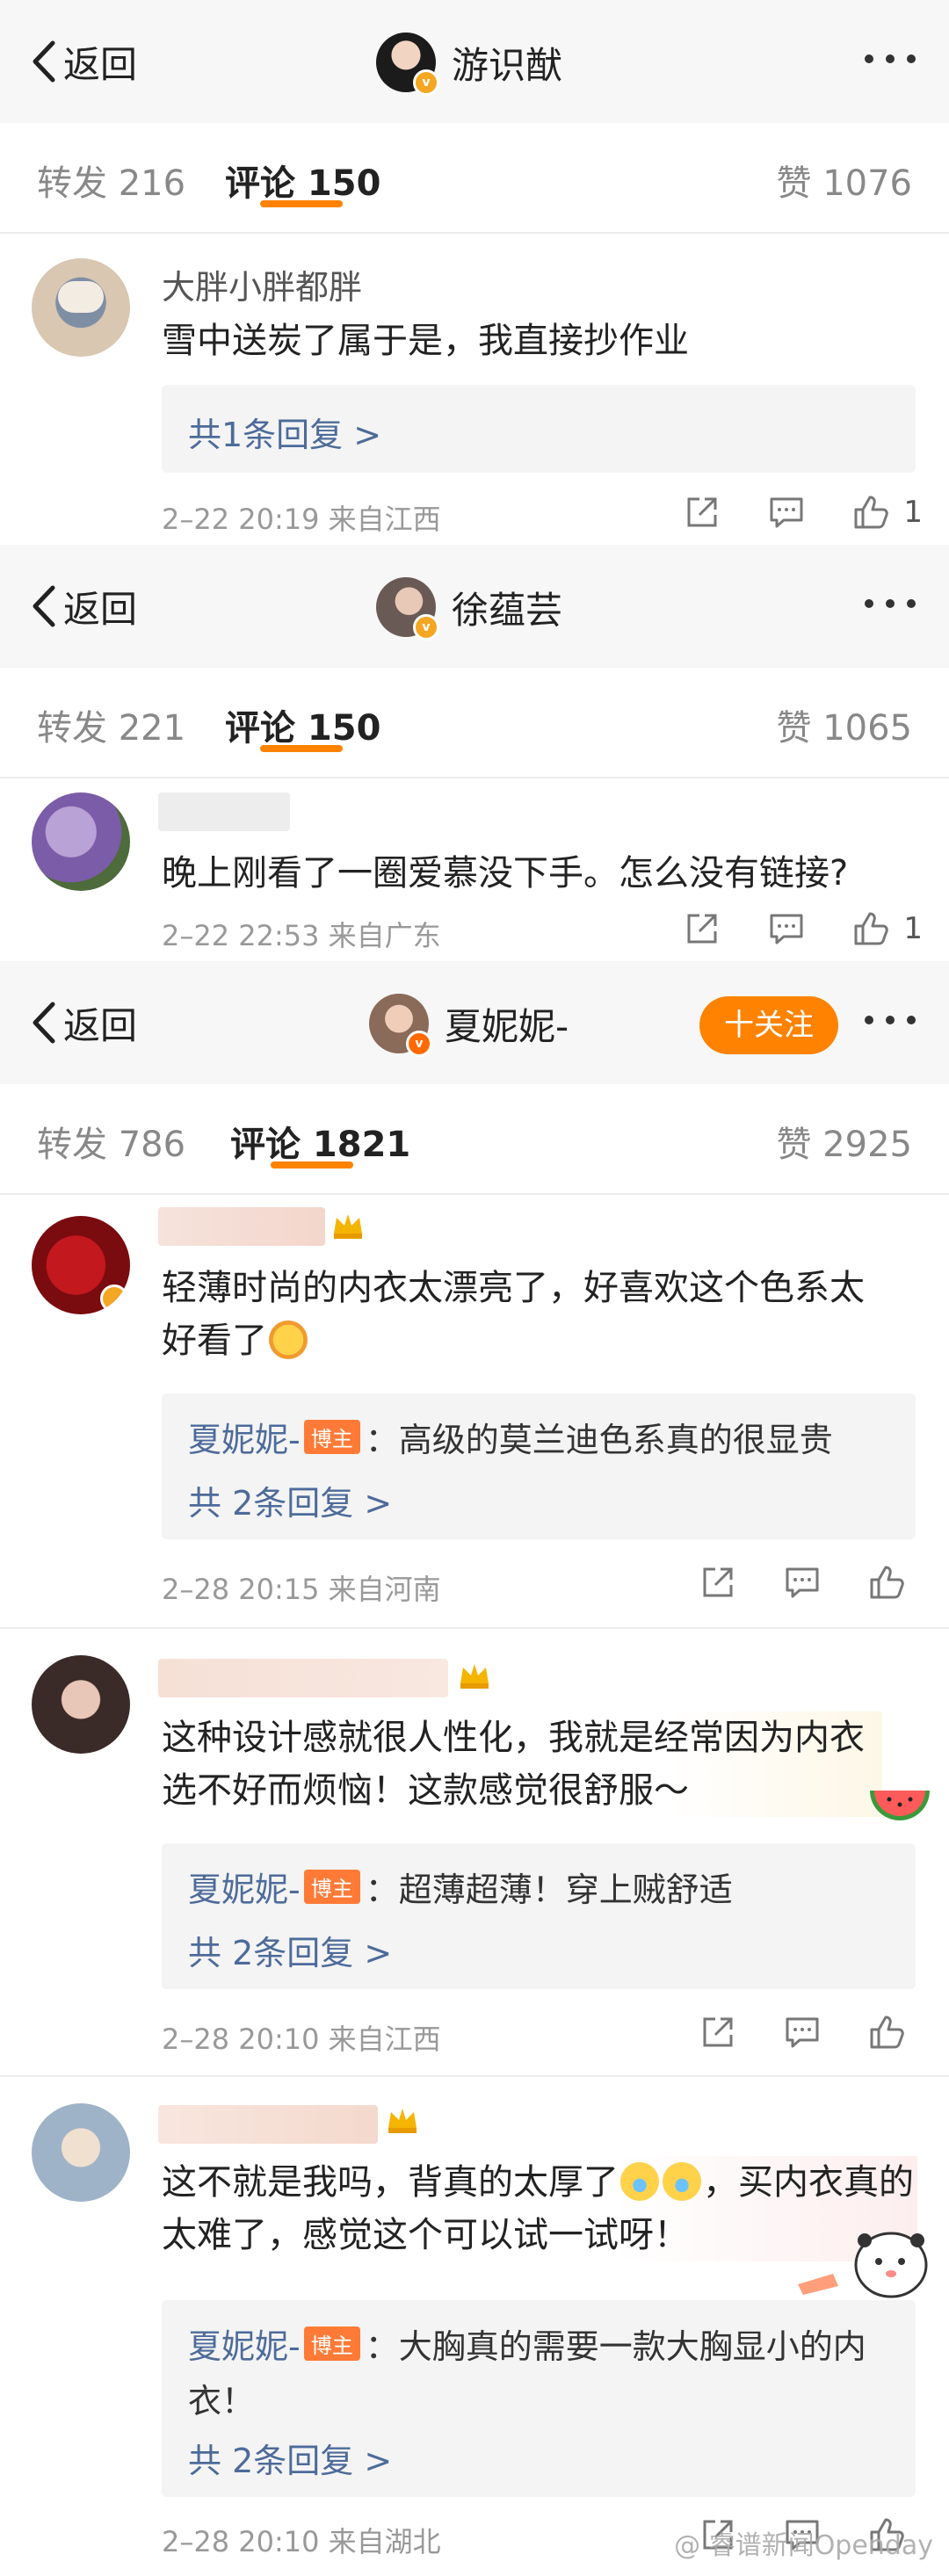 This screenshot has height=2576, width=949. Describe the element at coordinates (289, 1340) in the screenshot. I see `emoji-icon` at that location.